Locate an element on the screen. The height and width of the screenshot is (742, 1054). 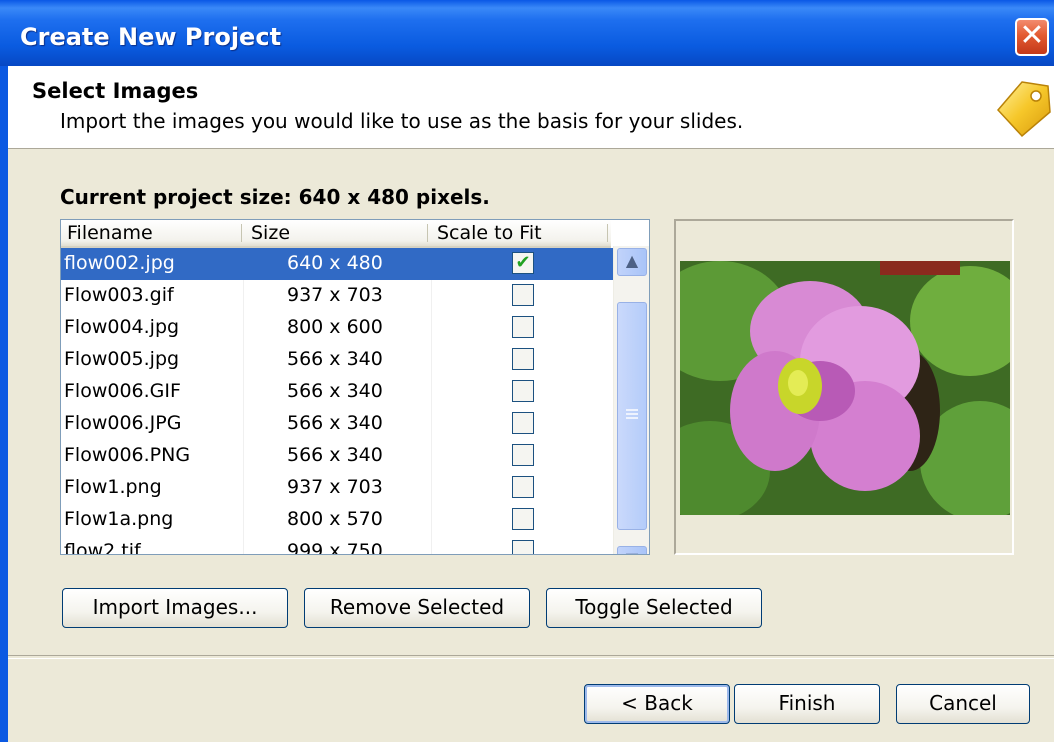
remove-selected-button: Remove Selected is located at coordinates (417, 608).